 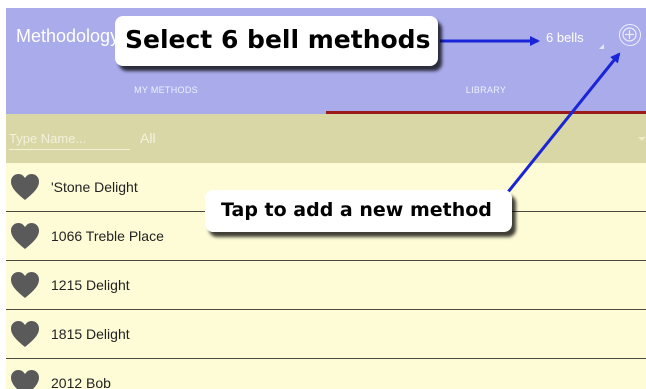 I want to click on callout-select-bells: Select 6 bell methods, so click(x=276, y=41).